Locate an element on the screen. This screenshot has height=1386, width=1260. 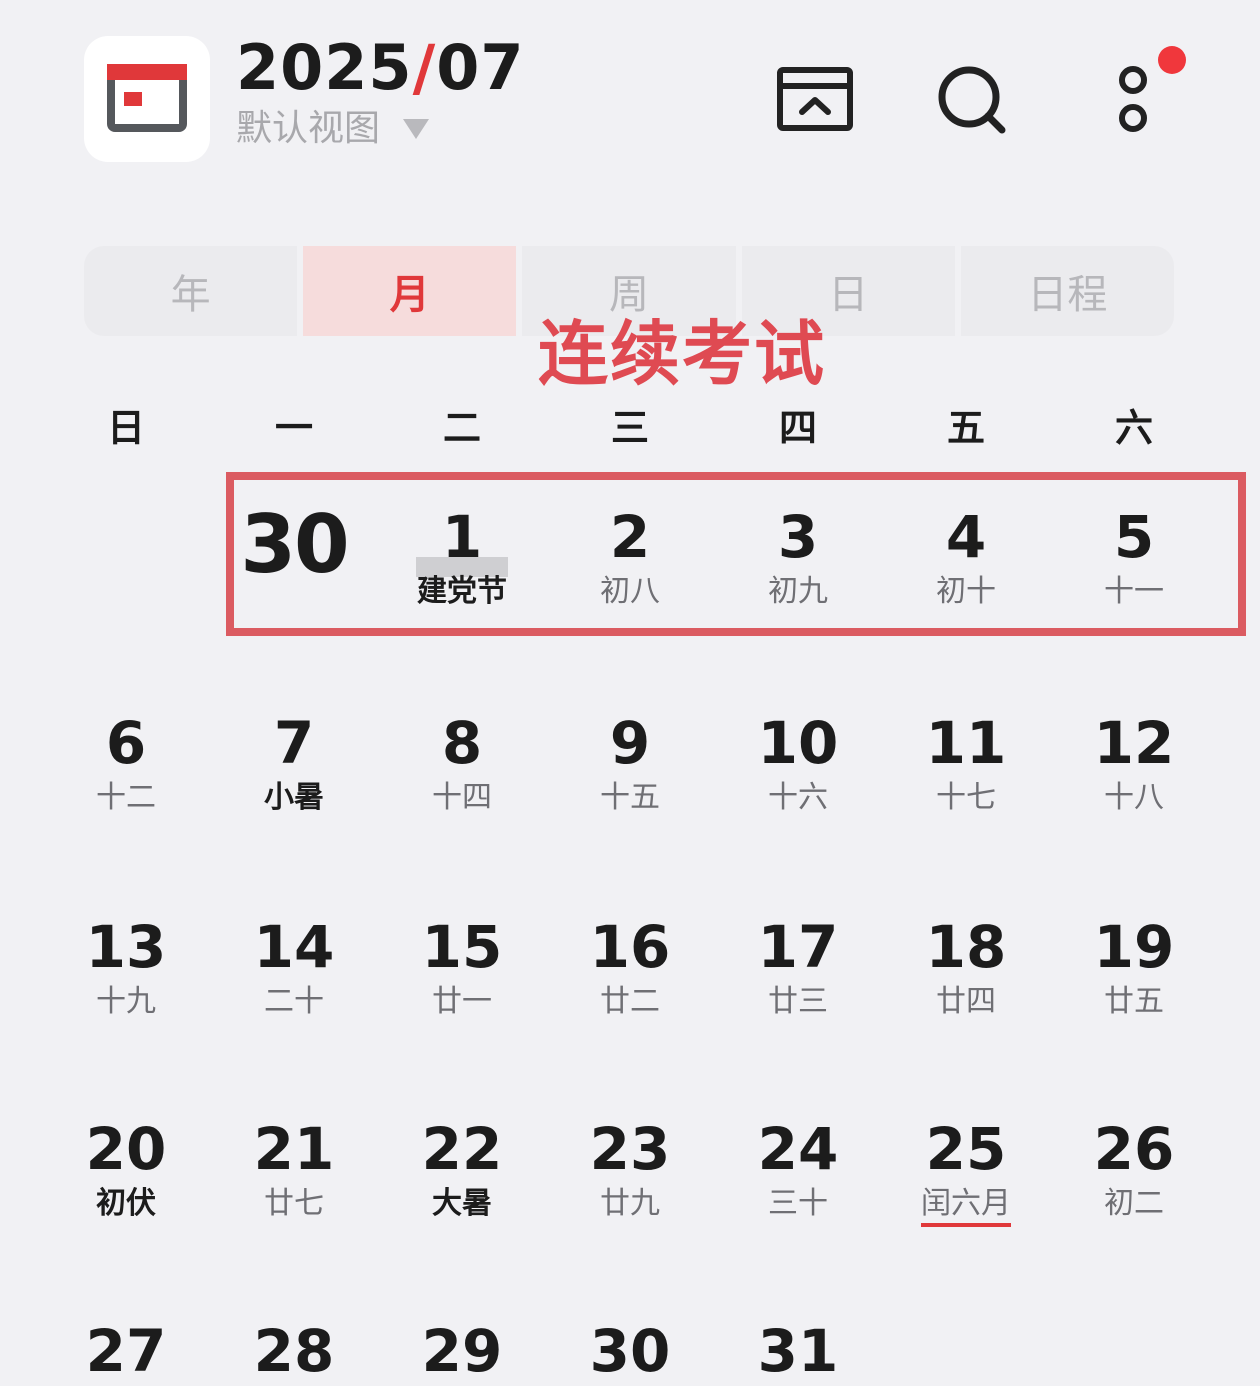
day-number: 29 is located at coordinates (462, 1351).